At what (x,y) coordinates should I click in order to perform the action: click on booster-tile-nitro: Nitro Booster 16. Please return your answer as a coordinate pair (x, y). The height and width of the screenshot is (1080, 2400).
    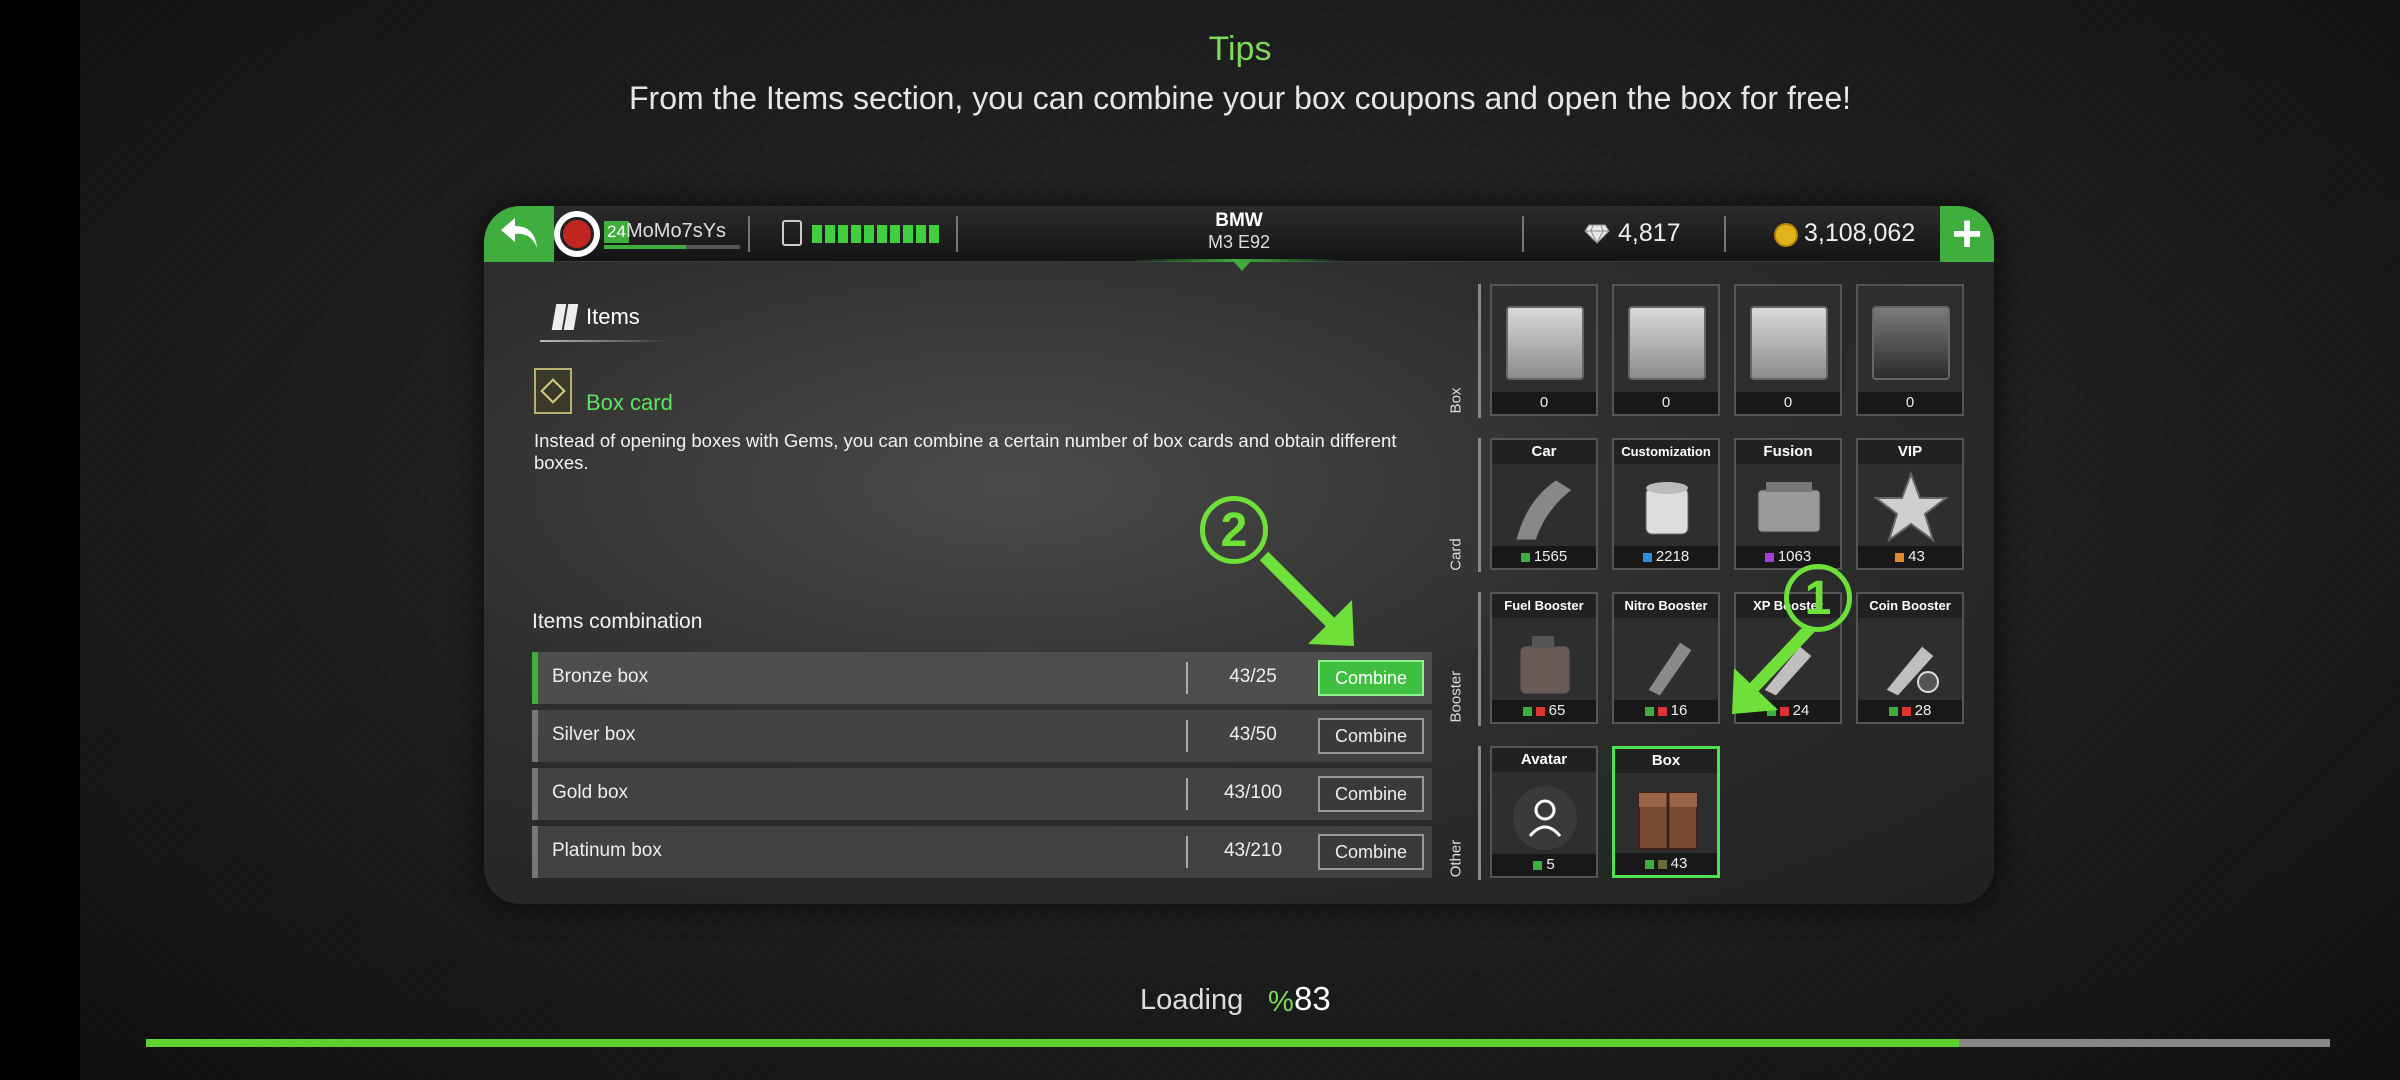
    Looking at the image, I should click on (1666, 658).